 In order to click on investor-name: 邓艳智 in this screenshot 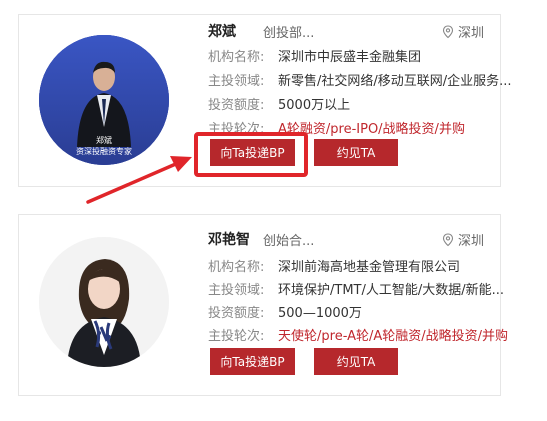, I will do `click(229, 239)`.